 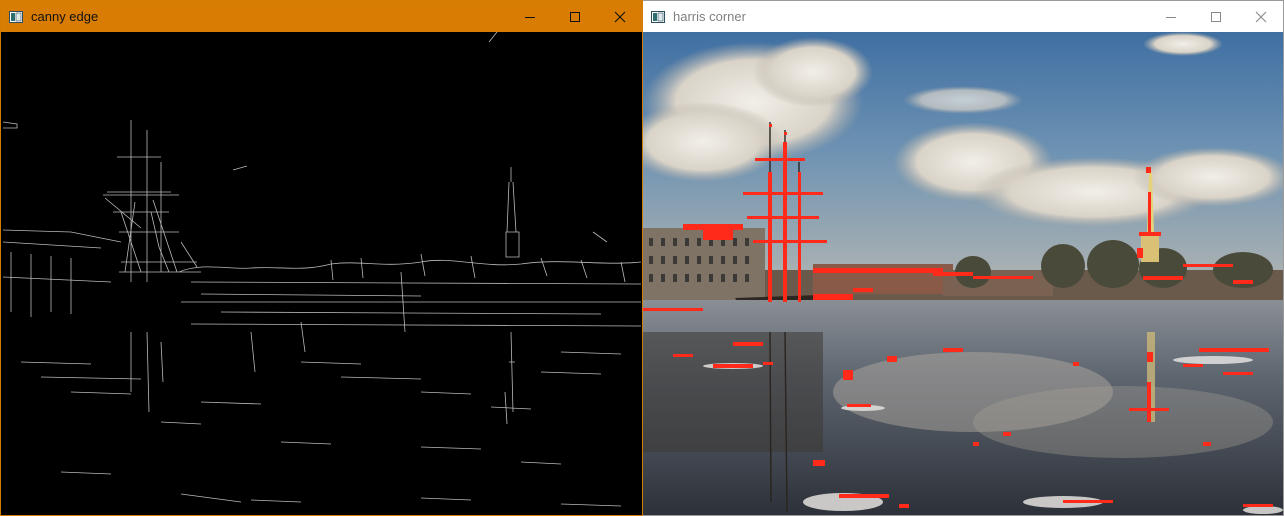 I want to click on canny-edge-titlebar: canny edge, so click(x=321, y=16).